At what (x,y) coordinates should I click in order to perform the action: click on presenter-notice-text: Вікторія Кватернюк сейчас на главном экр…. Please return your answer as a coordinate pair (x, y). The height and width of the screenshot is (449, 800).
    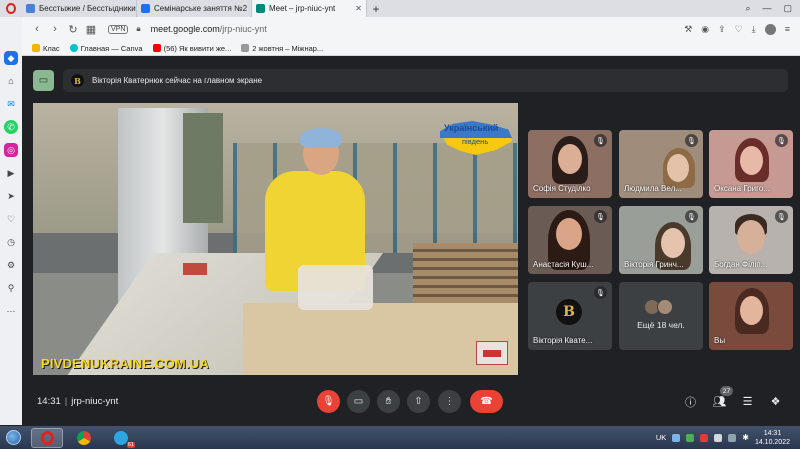
    Looking at the image, I should click on (177, 80).